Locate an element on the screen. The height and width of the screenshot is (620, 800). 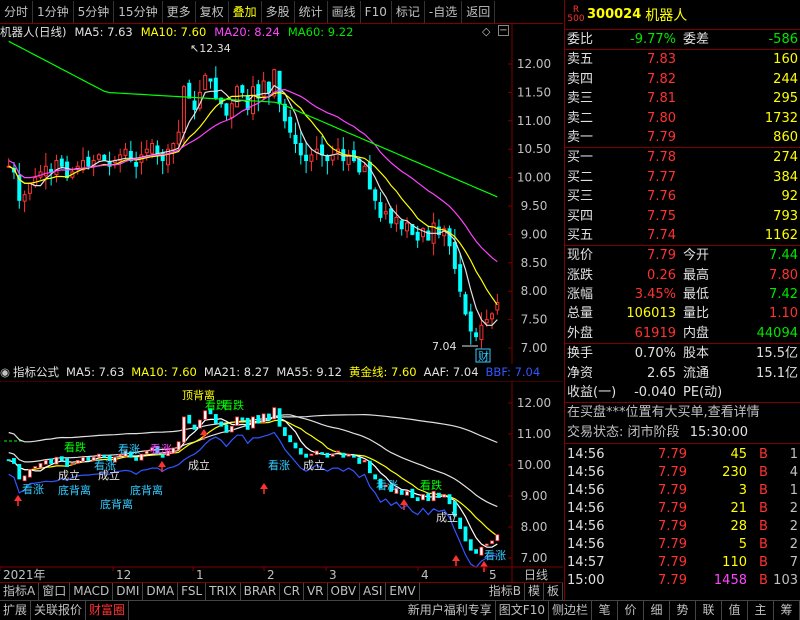
buy-row-value: 7.75 is located at coordinates (661, 216).